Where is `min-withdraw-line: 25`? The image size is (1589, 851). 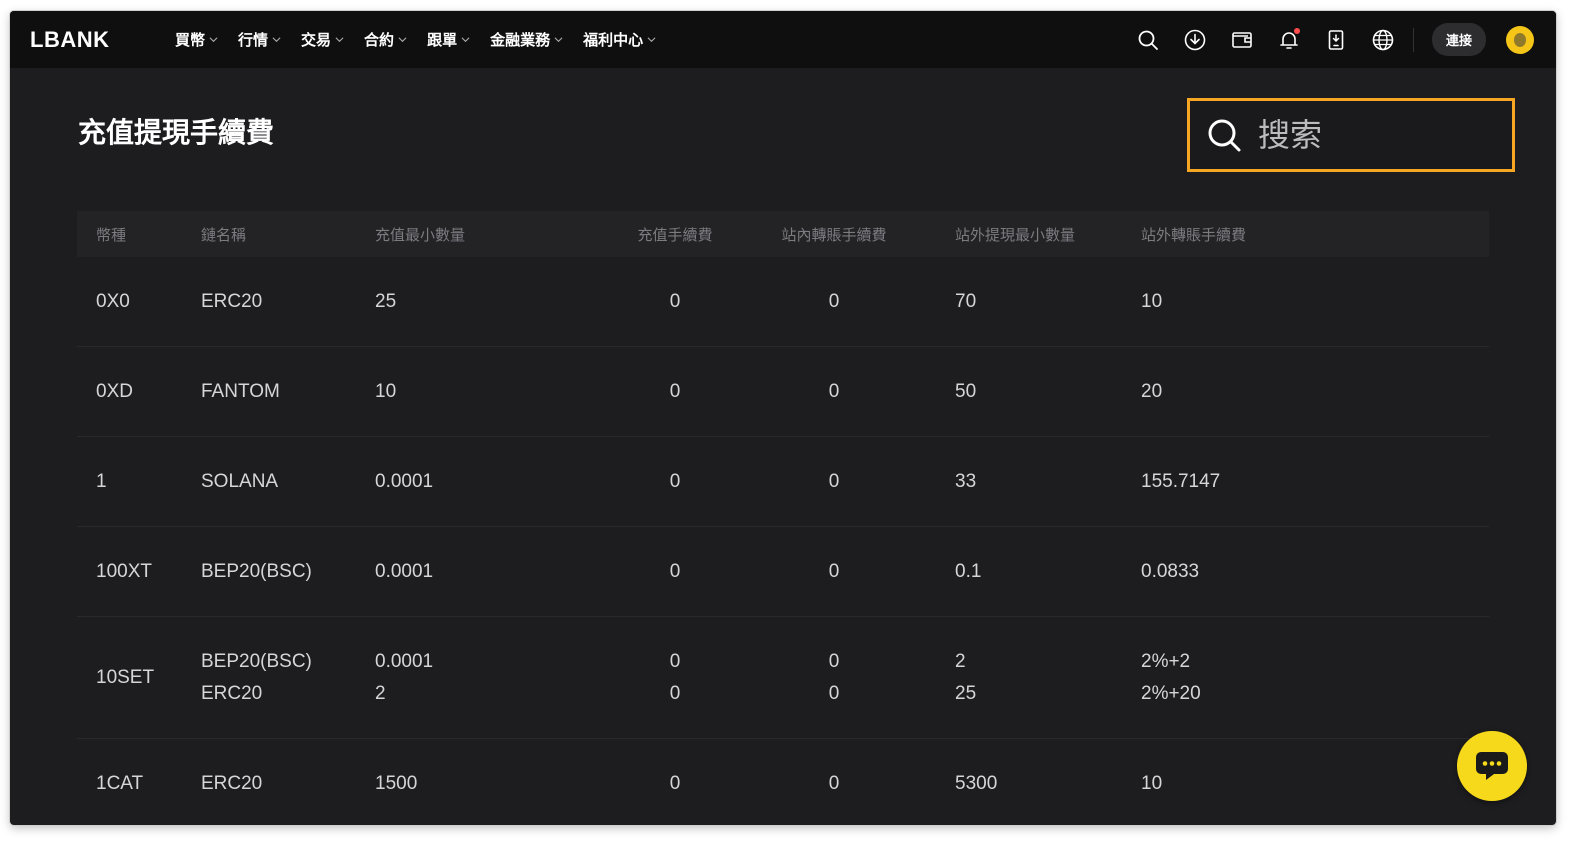 min-withdraw-line: 25 is located at coordinates (966, 693).